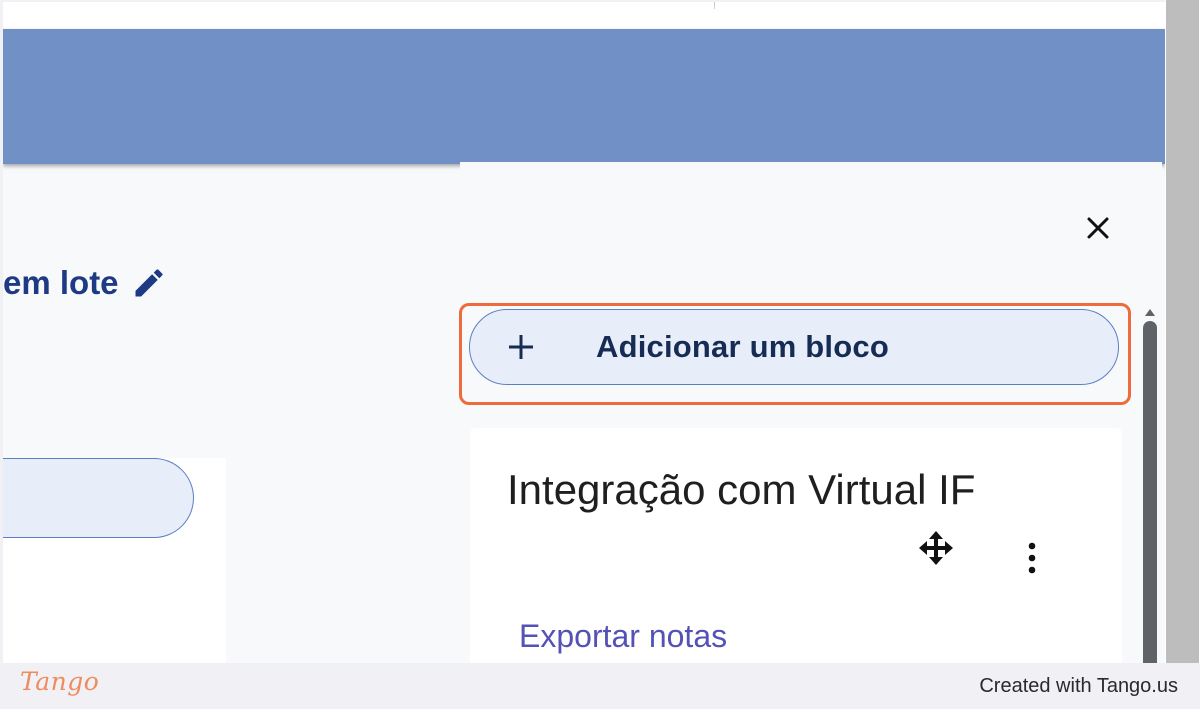 This screenshot has height=709, width=1200. I want to click on left-panel-button, so click(98, 498).